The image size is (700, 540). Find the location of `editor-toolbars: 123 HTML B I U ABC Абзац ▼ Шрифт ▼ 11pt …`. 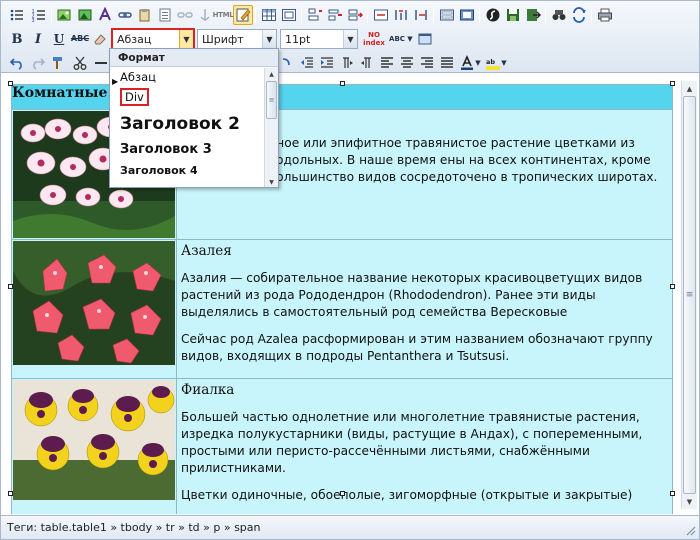

editor-toolbars: 123 HTML B I U ABC Абзац ▼ Шрифт ▼ 11pt … is located at coordinates (350, 37).